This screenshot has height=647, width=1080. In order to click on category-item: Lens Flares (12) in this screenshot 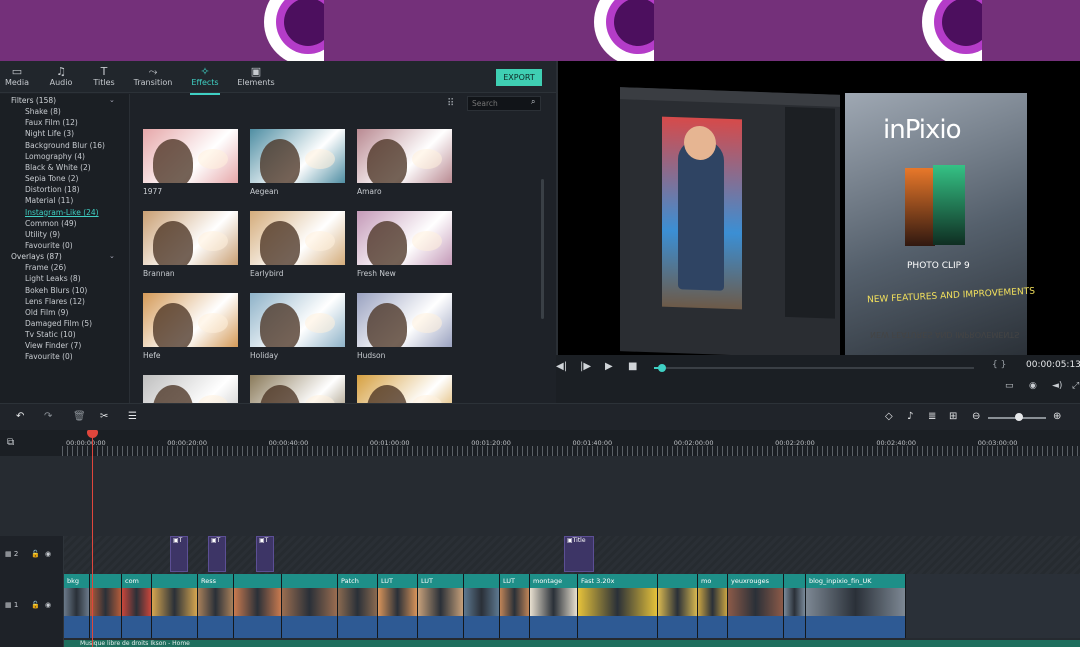, I will do `click(55, 301)`.